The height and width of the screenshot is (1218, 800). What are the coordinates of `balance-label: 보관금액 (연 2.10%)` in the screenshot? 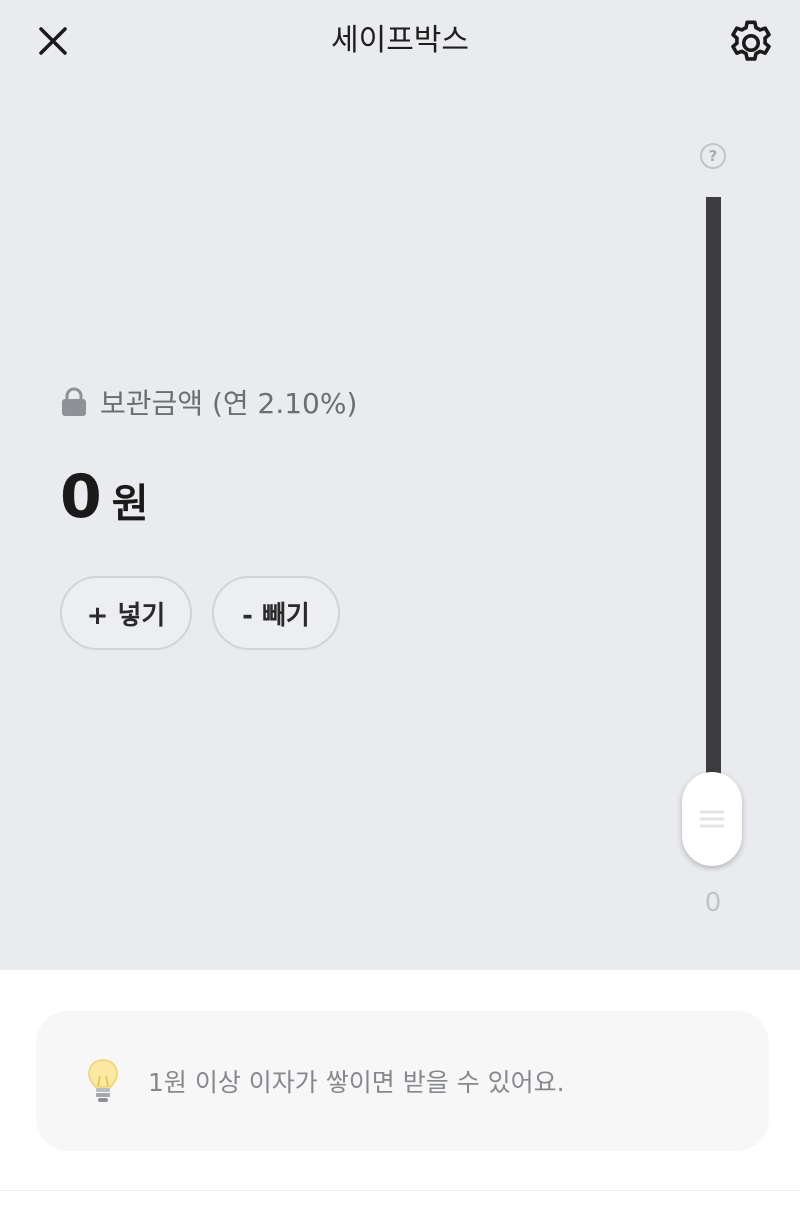 It's located at (229, 403).